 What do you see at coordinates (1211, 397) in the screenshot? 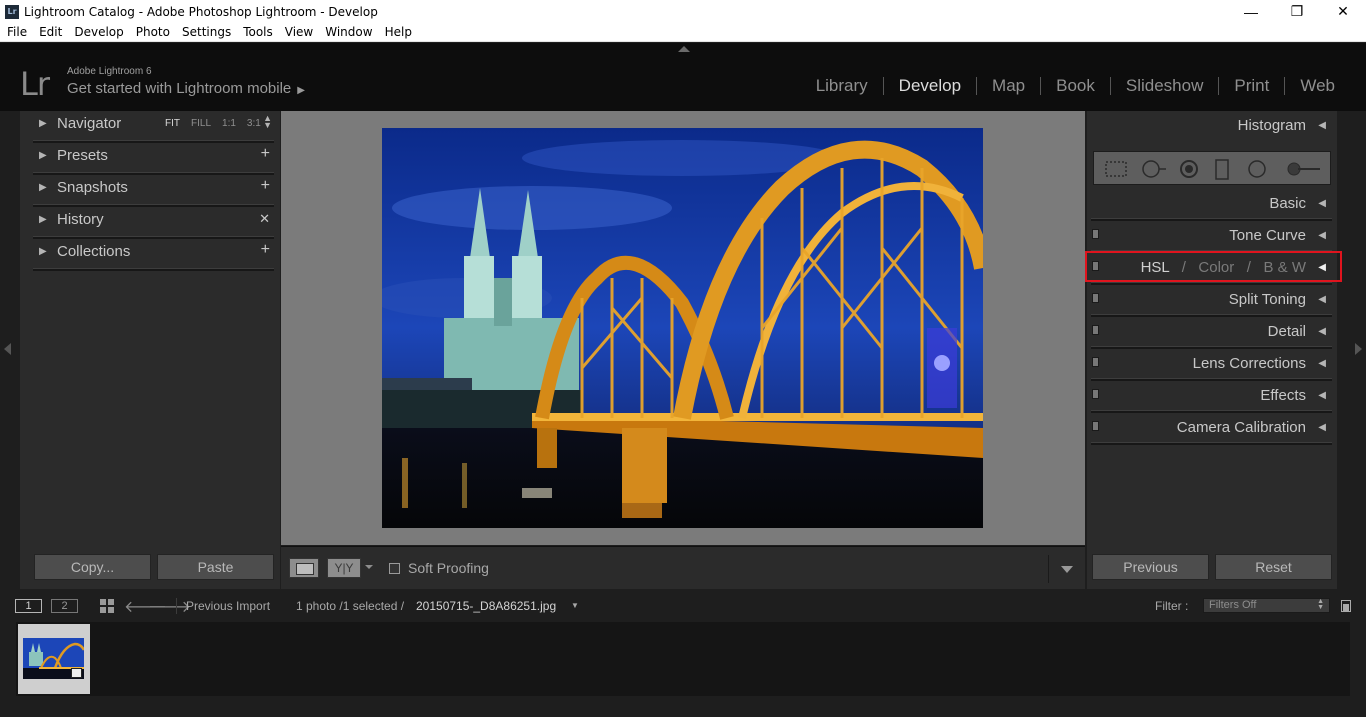
I see `effects-panel-header: Effects ◀` at bounding box center [1211, 397].